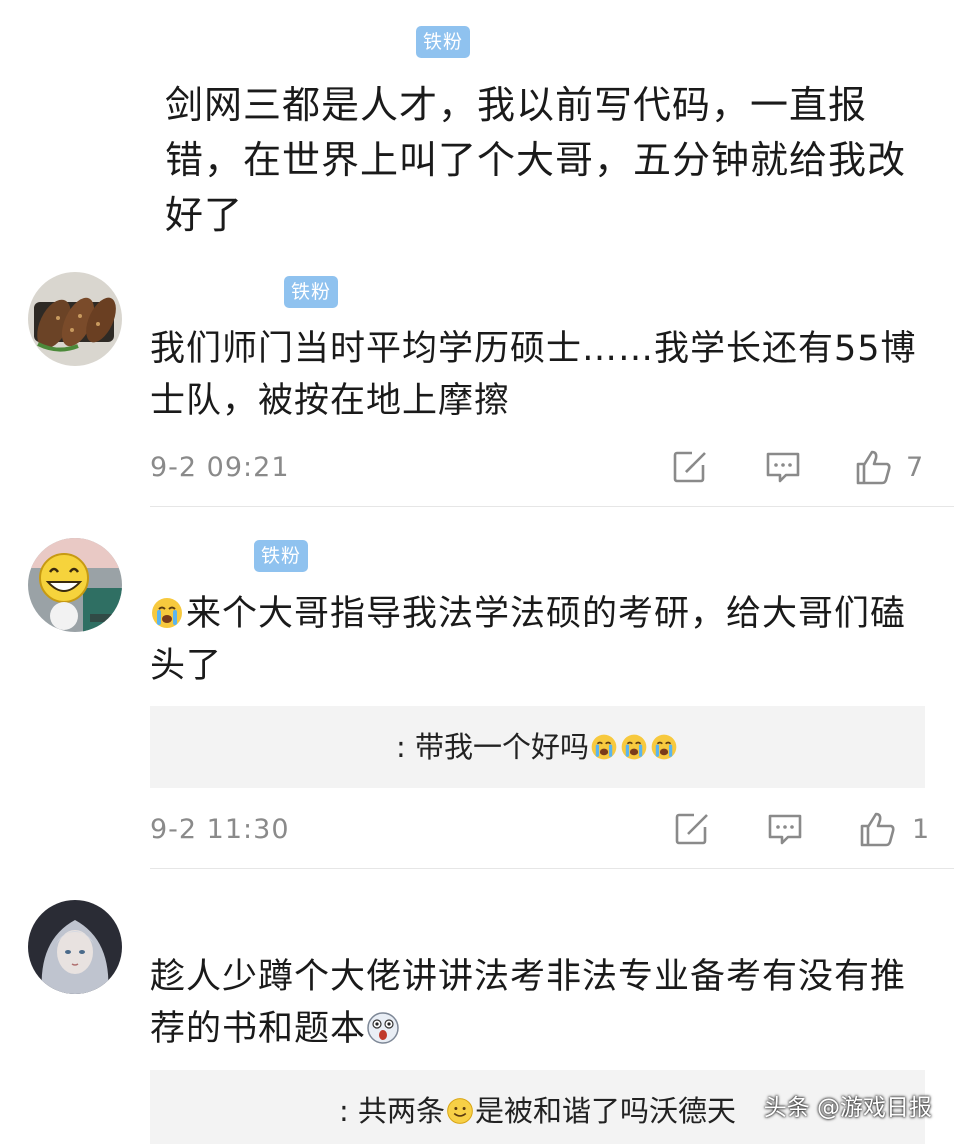 The image size is (954, 1144). I want to click on comment-text: 趁人少蹲个大佬讲讲法考非法专业备考有没有推荐的书和题本, so click(537, 1003).